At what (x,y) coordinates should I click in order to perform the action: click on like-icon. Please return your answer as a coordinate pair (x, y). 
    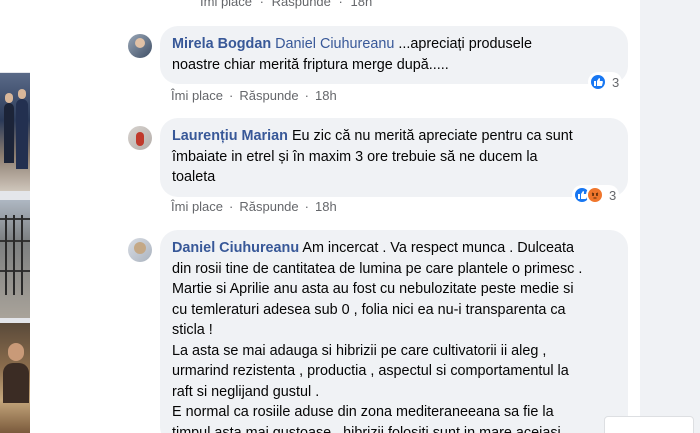
    Looking at the image, I should click on (598, 82).